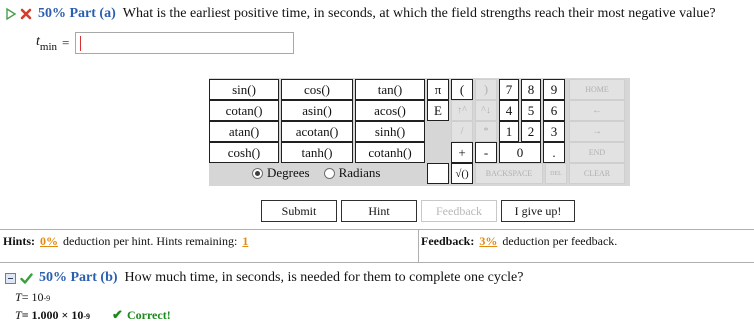  Describe the element at coordinates (390, 152) in the screenshot. I see `key-cotanh: cotanh()` at that location.